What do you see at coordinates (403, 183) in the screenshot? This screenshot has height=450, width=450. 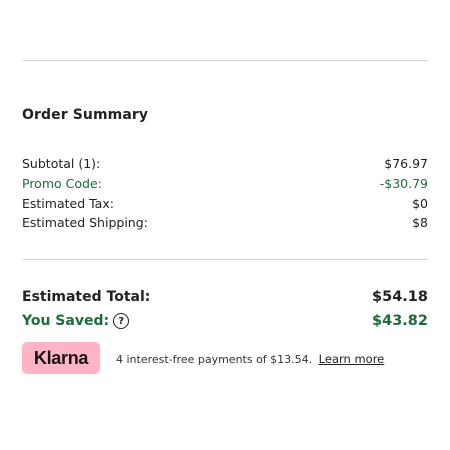 I see `promo-code-value: -$30.79` at bounding box center [403, 183].